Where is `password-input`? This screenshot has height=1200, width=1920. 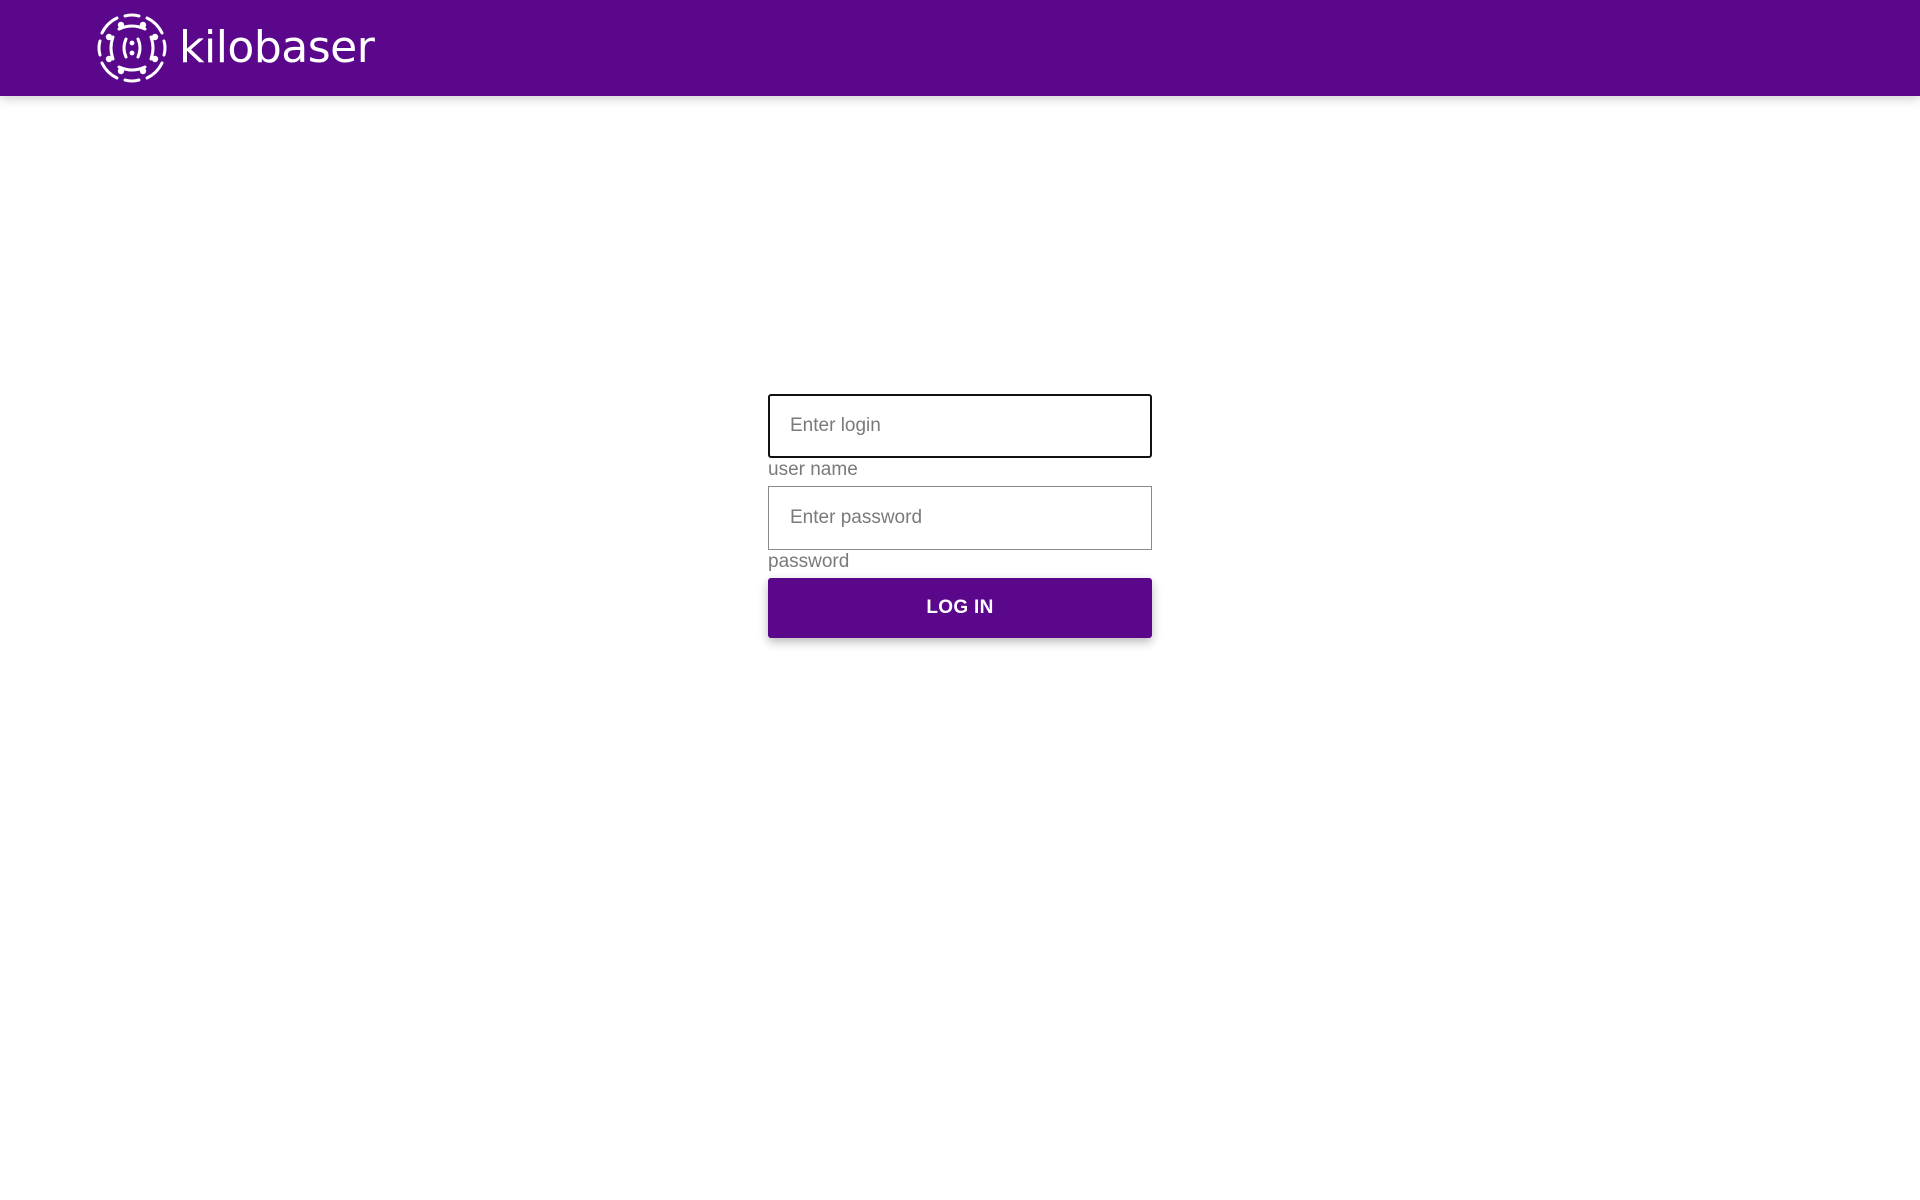
password-input is located at coordinates (960, 518).